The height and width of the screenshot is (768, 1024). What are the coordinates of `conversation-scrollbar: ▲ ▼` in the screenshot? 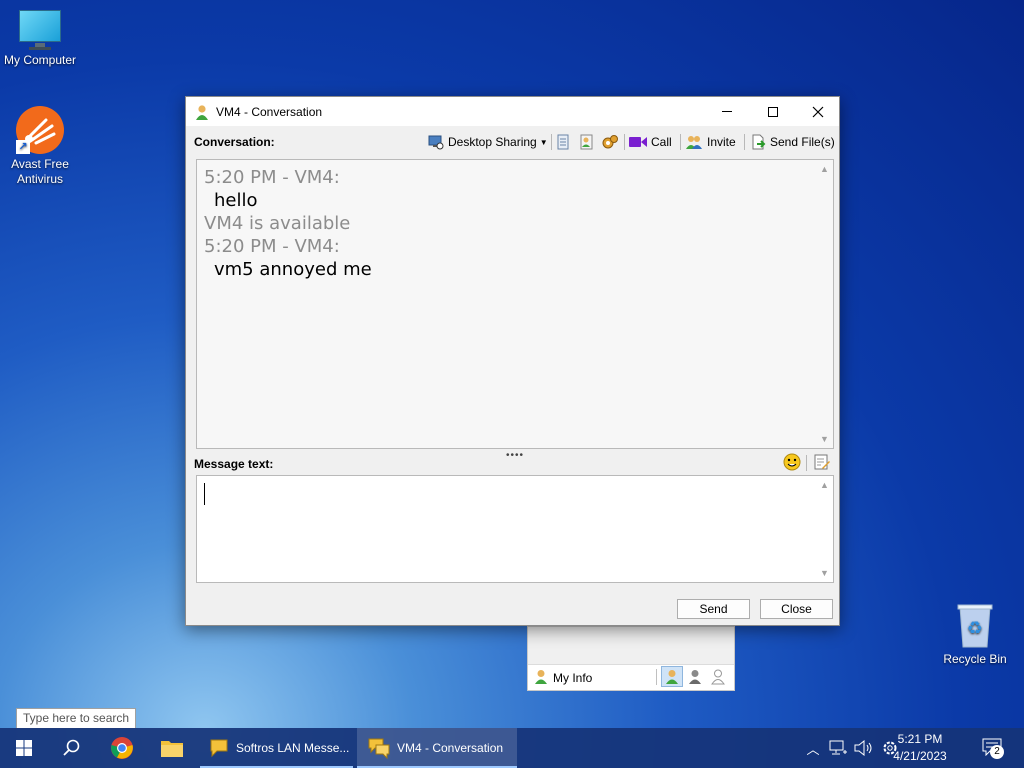 It's located at (824, 304).